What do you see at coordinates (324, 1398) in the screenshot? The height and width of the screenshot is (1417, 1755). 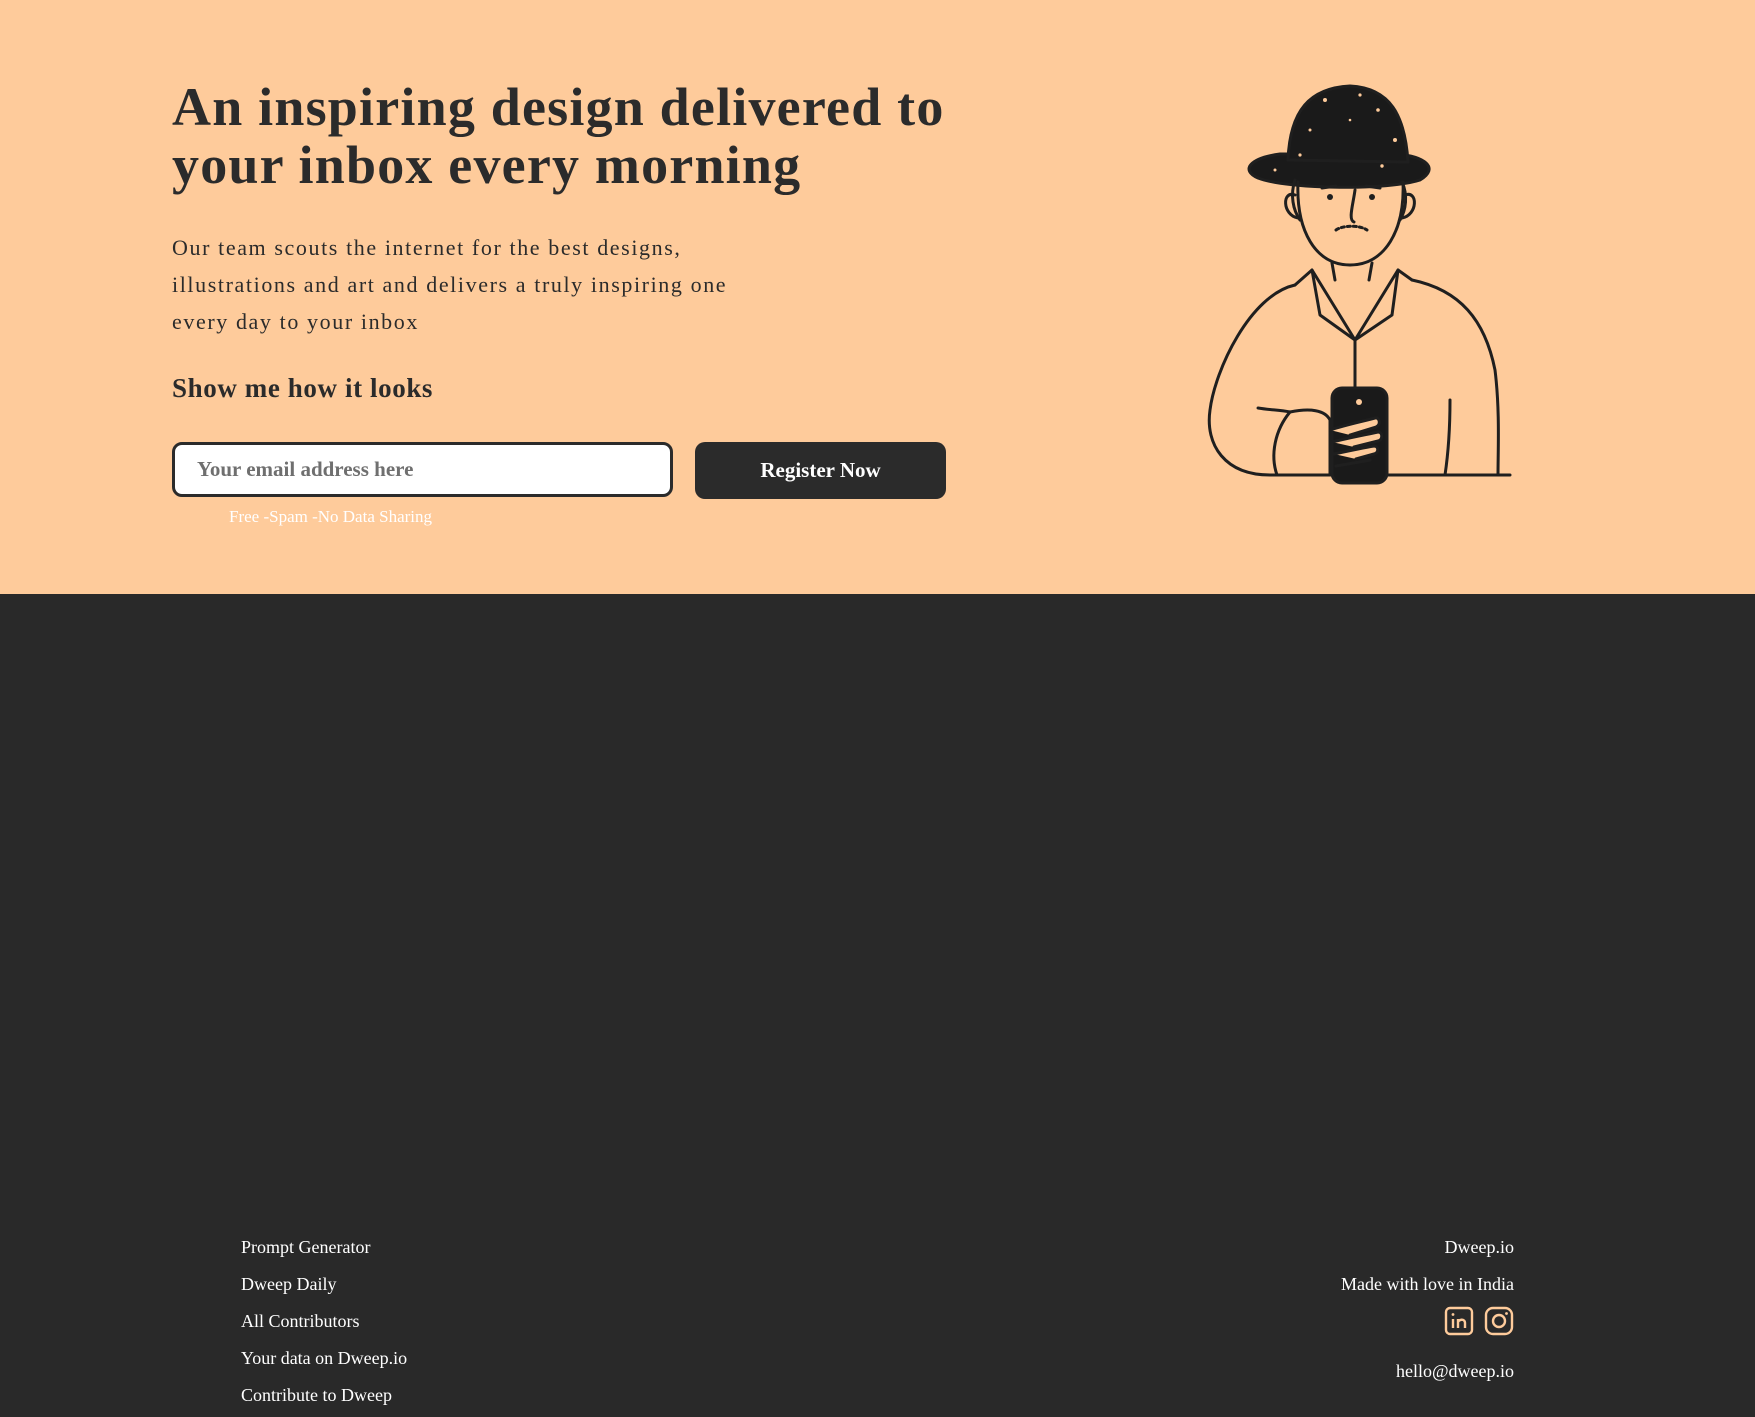 I see `footer-link-contribute: Contribute to Dweep` at bounding box center [324, 1398].